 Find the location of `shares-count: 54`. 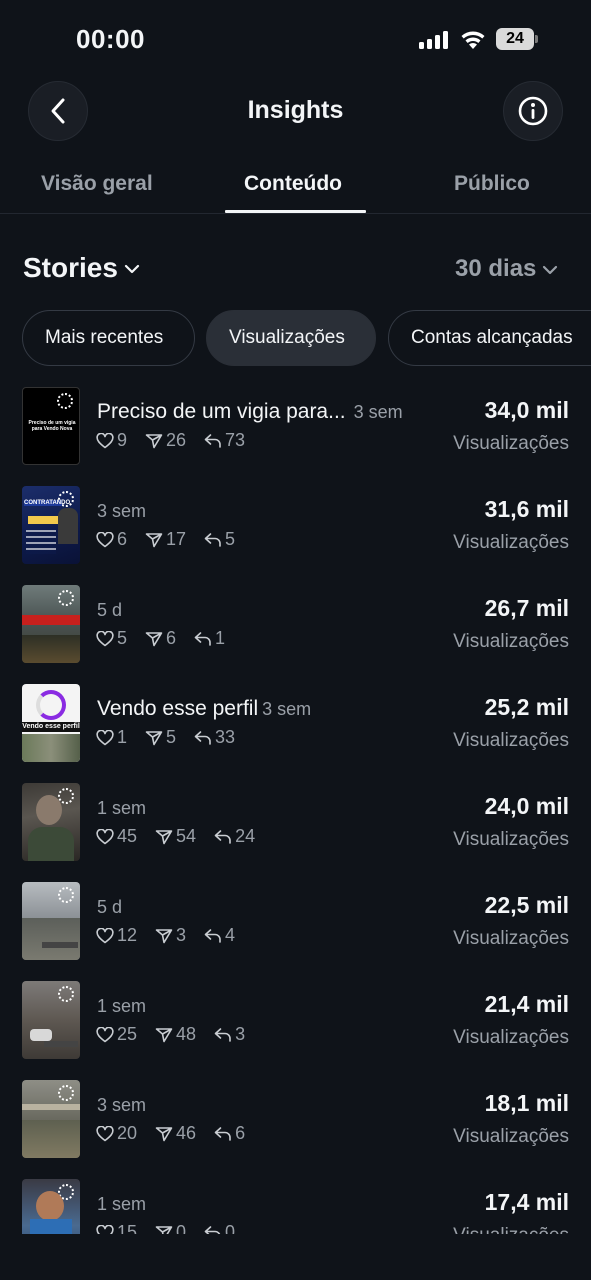

shares-count: 54 is located at coordinates (186, 836).